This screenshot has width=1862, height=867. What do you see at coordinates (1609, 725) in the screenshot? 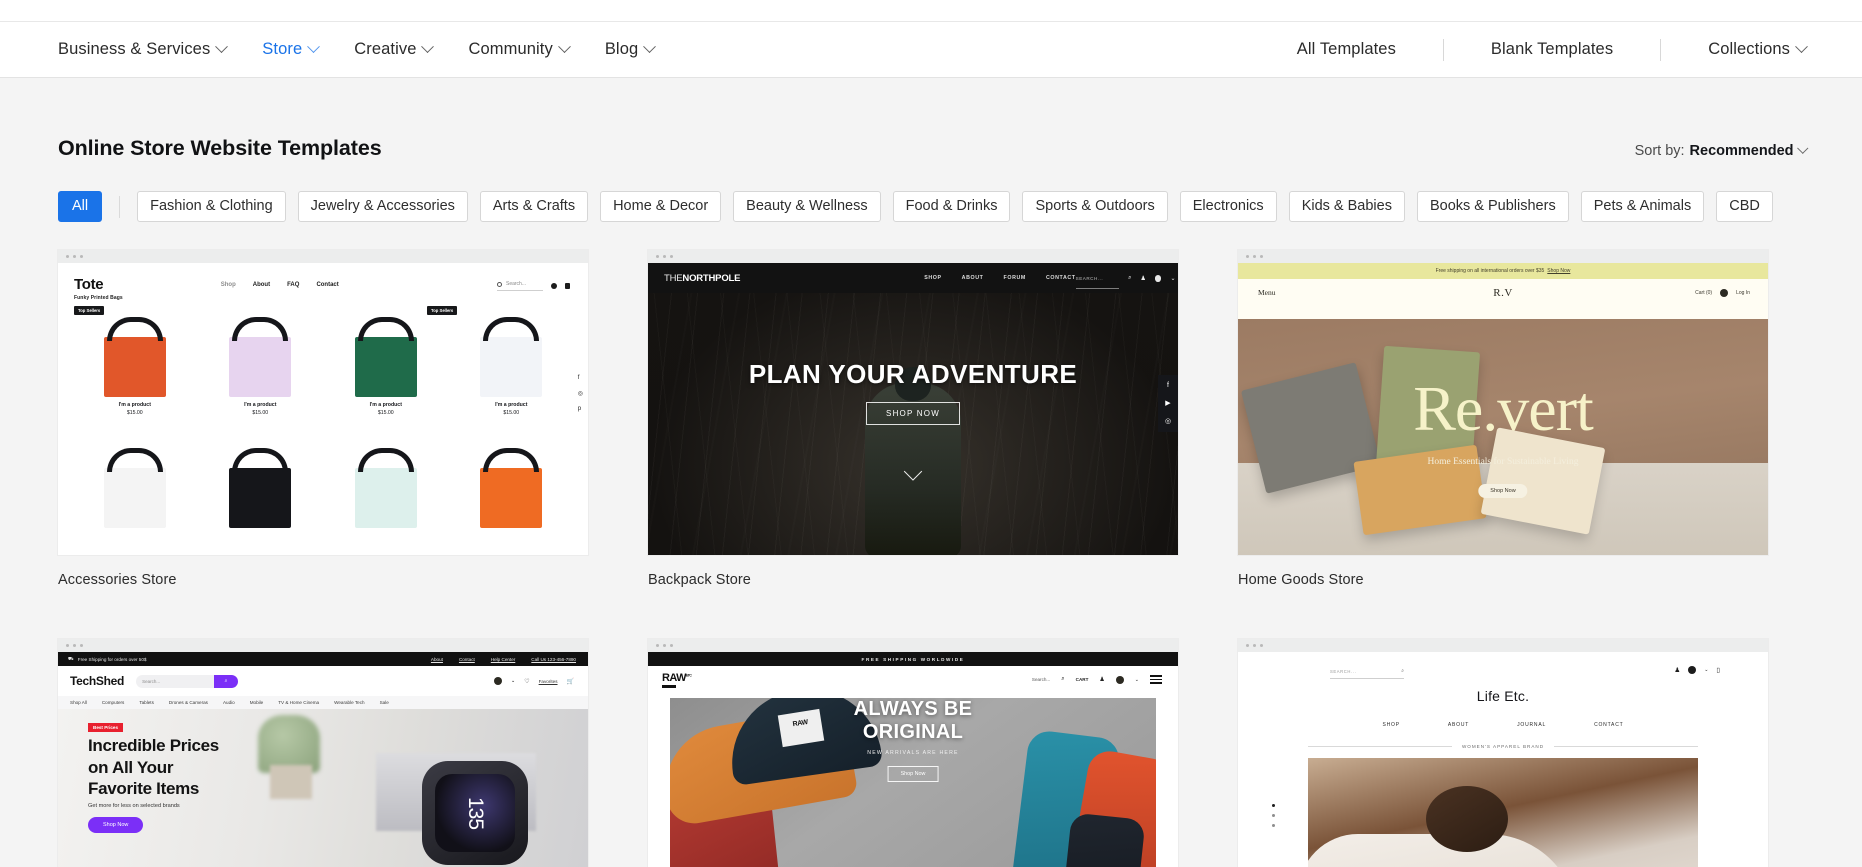
I see `le-nav-contact: CONTACT` at bounding box center [1609, 725].